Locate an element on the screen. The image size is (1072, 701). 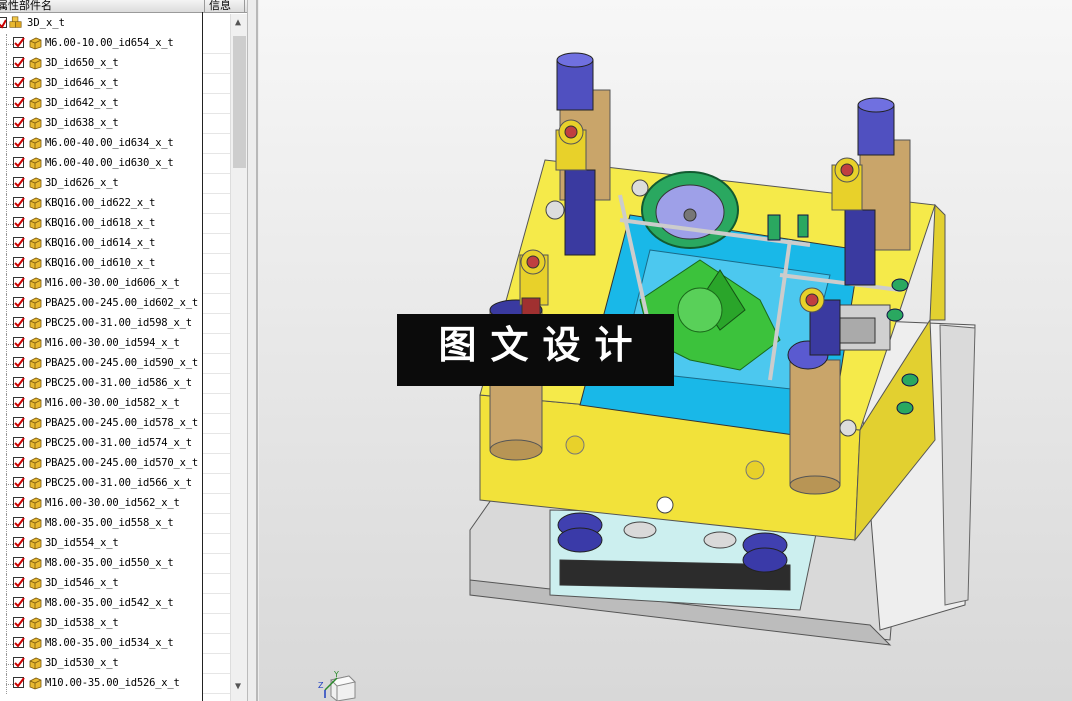
tree-item: 3D_id530_x_t is located at coordinates (115, 664).